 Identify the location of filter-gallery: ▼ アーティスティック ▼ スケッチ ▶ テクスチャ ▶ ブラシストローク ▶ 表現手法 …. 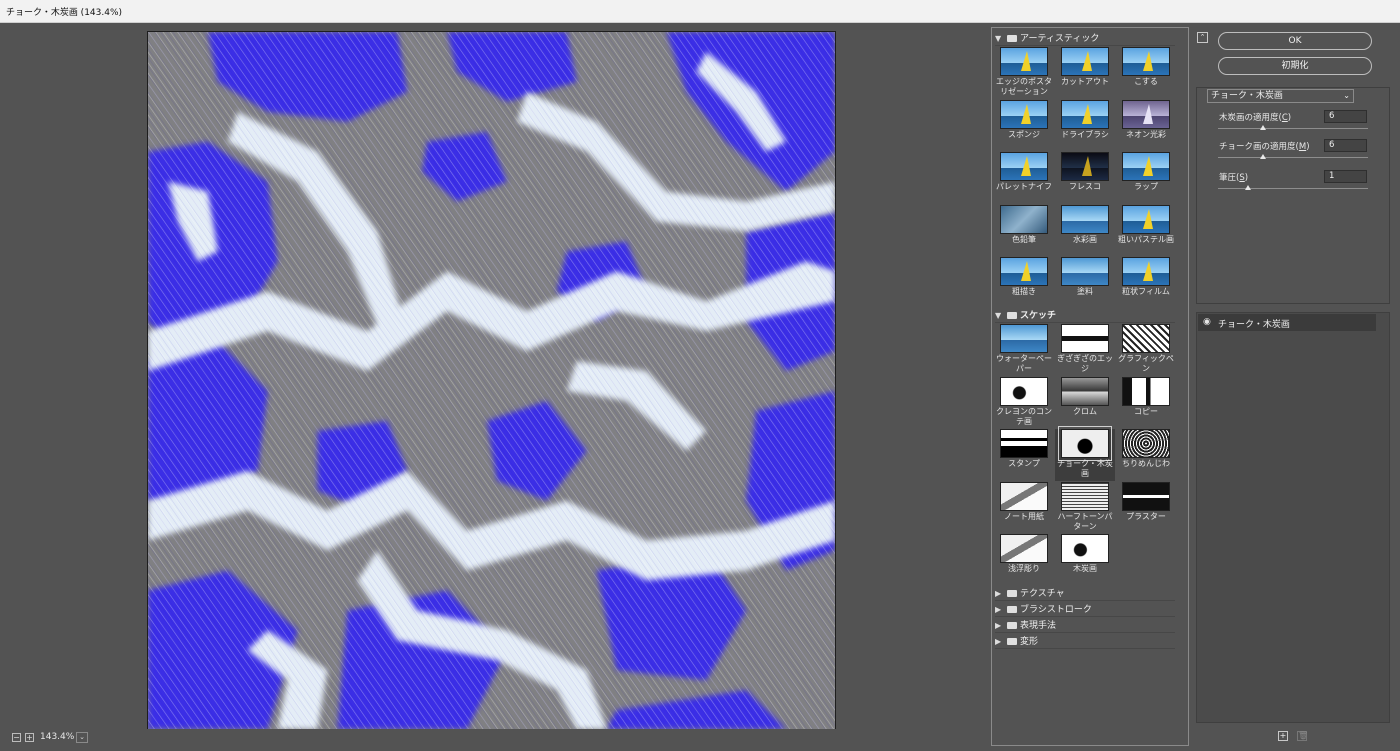
(1090, 386).